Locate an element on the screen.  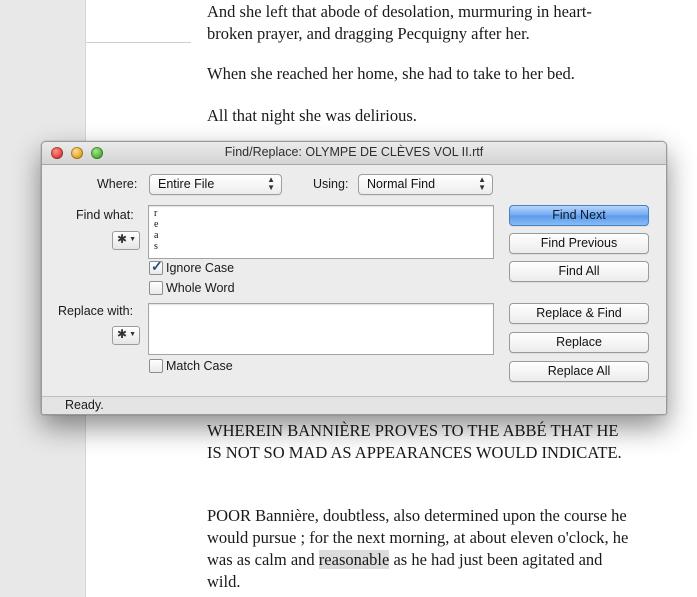
find-field: r e a s is located at coordinates (321, 232).